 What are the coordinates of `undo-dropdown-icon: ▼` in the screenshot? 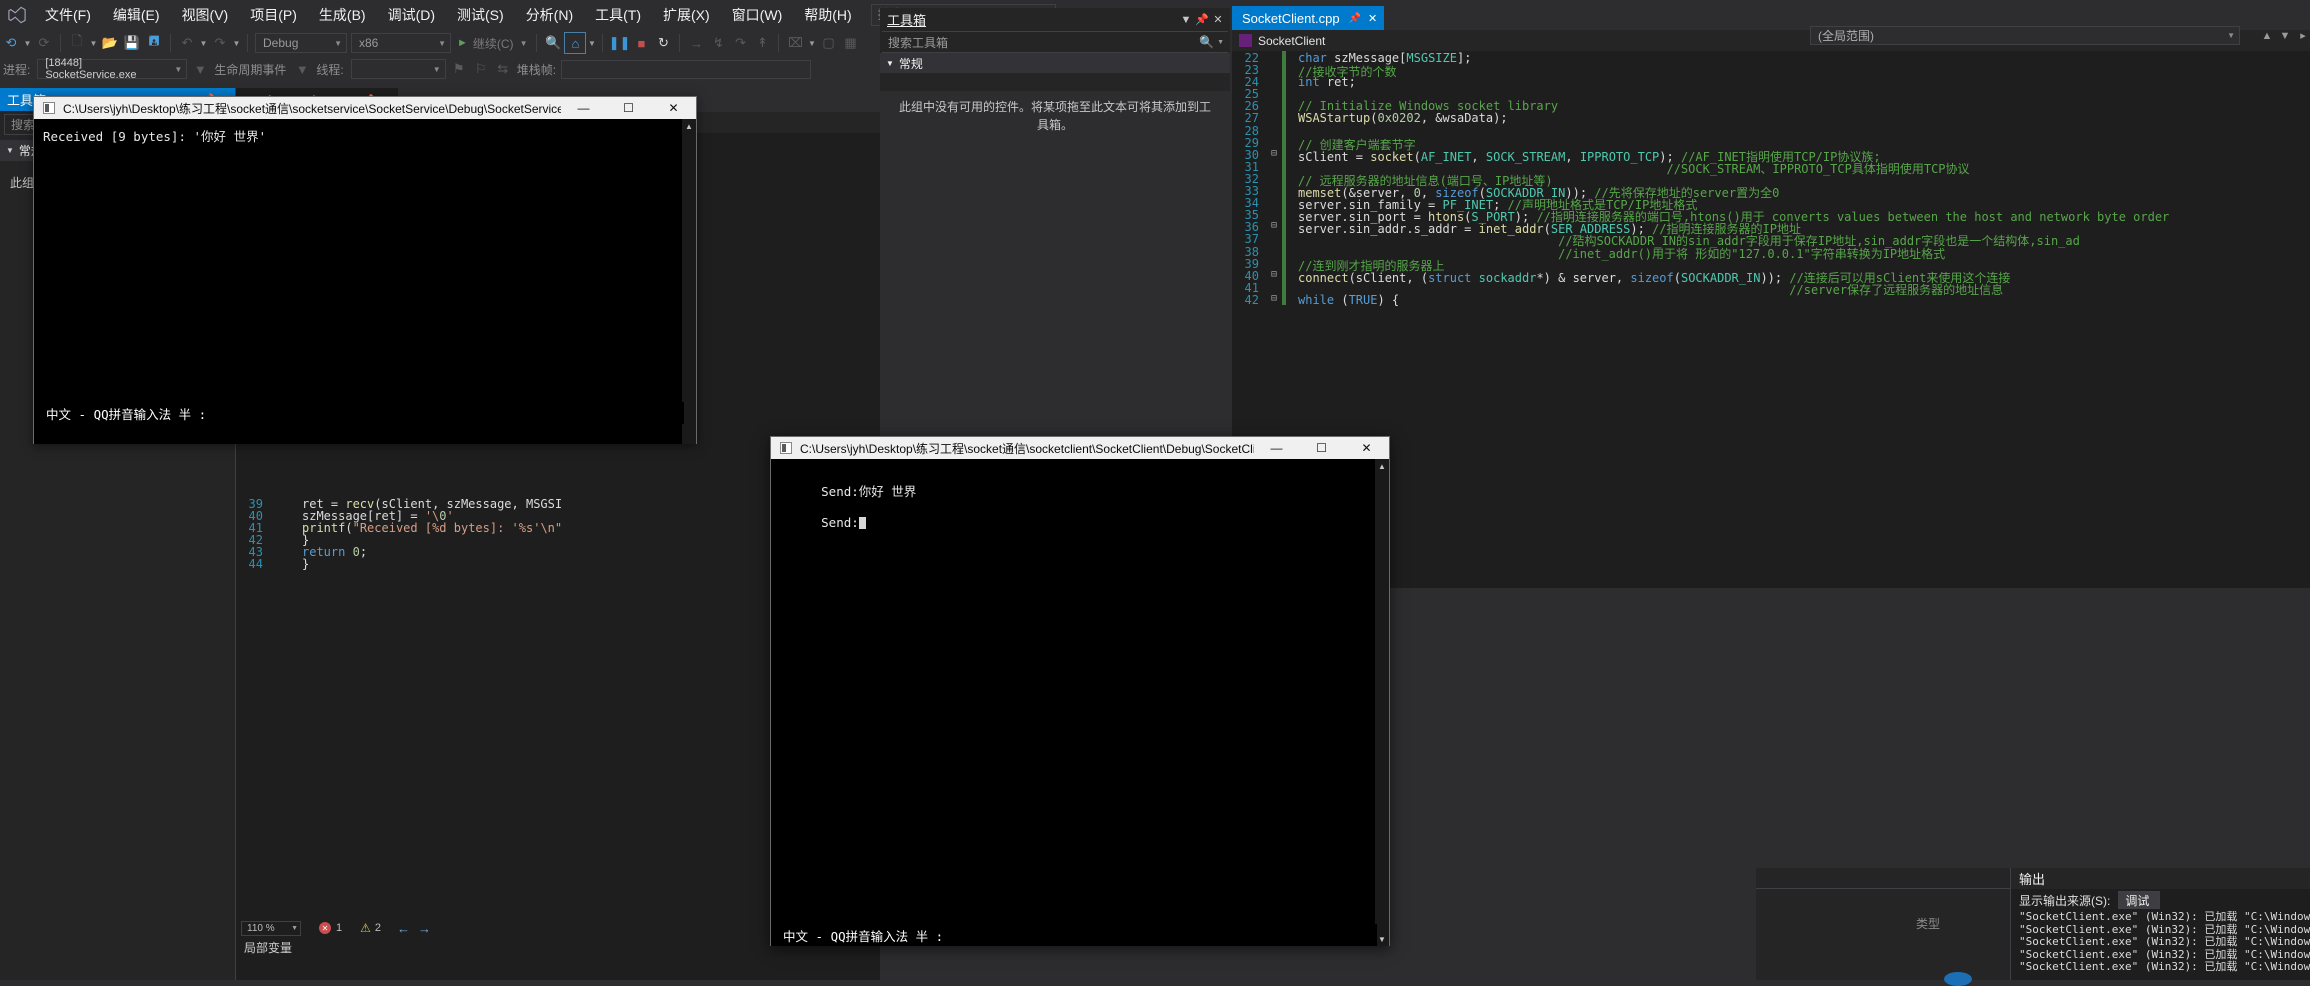 It's located at (203, 43).